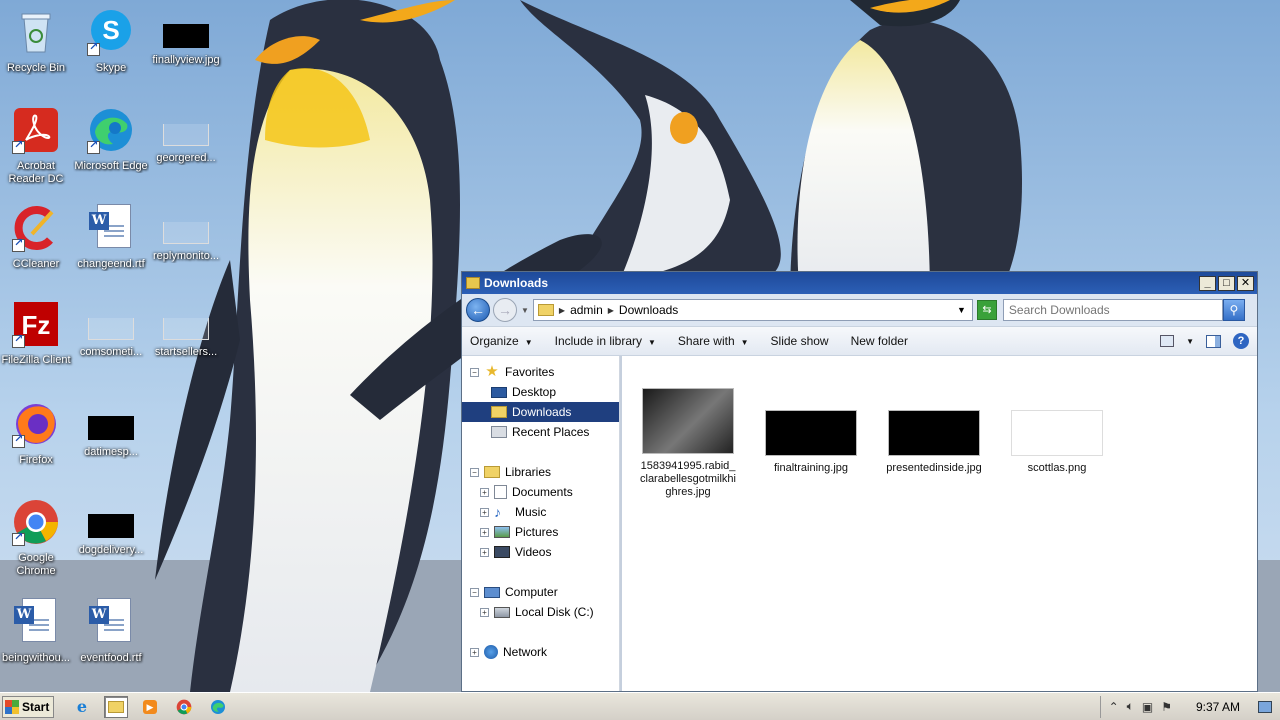 This screenshot has height=720, width=1280. What do you see at coordinates (37, 444) in the screenshot?
I see `desktop-icon-firefox: Firefox` at bounding box center [37, 444].